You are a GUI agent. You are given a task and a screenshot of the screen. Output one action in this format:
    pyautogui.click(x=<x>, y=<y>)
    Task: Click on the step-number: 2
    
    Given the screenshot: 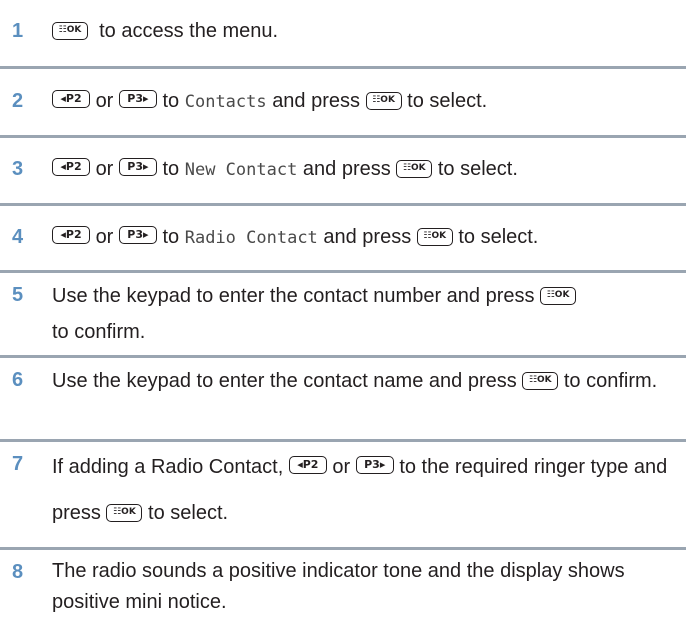 What is the action you would take?
    pyautogui.click(x=18, y=101)
    